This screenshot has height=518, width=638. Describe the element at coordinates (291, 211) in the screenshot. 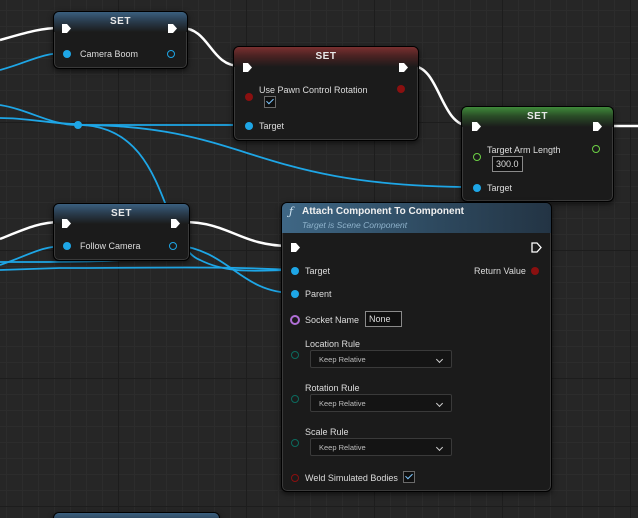

I see `function-icon: ƒ` at that location.